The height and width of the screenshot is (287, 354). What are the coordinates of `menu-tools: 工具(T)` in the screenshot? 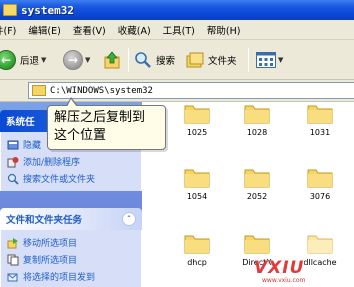 It's located at (179, 30).